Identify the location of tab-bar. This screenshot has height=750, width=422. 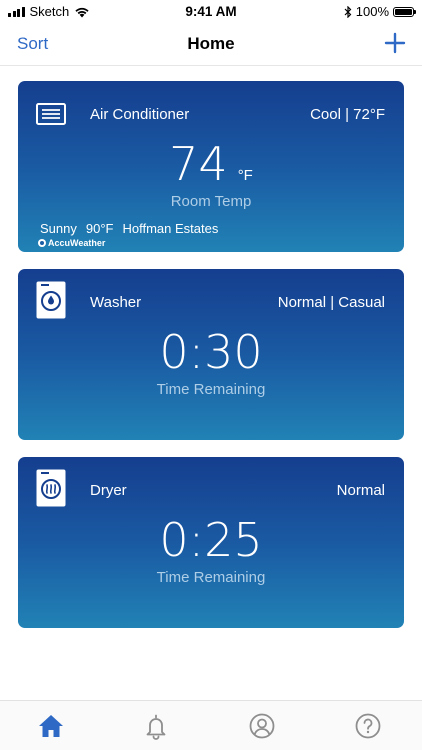
(211, 725).